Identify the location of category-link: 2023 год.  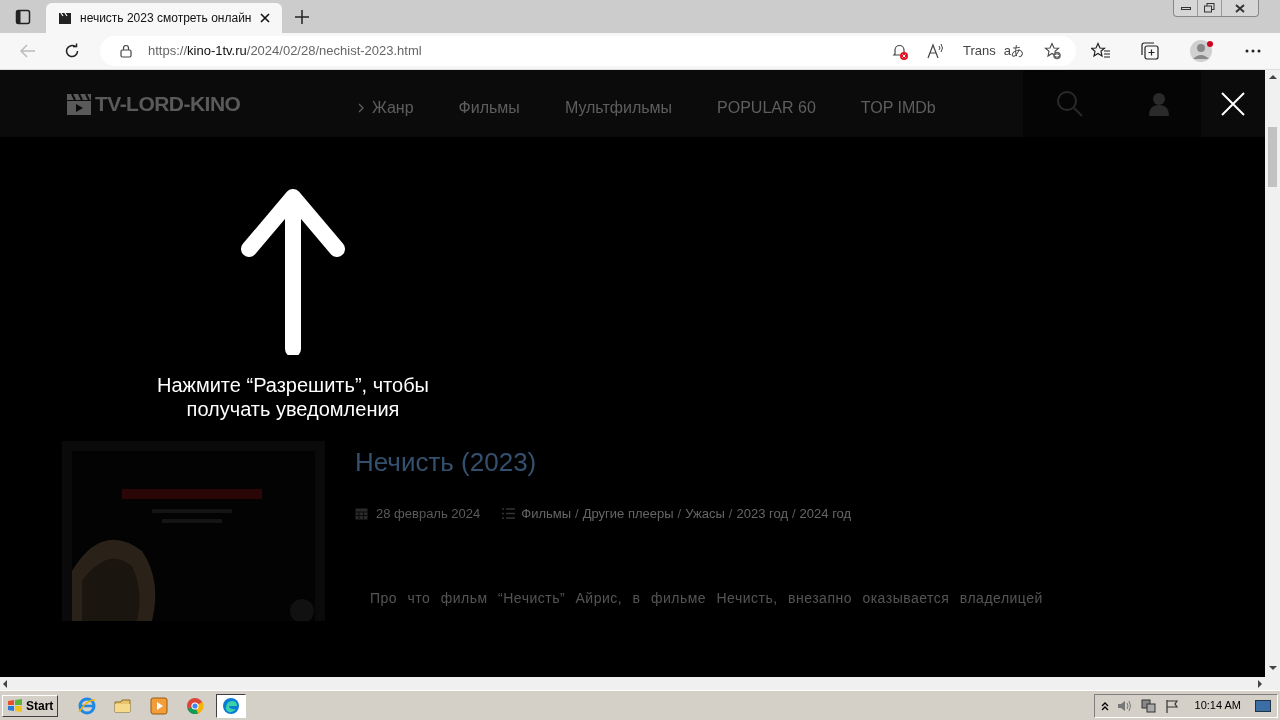
(762, 514).